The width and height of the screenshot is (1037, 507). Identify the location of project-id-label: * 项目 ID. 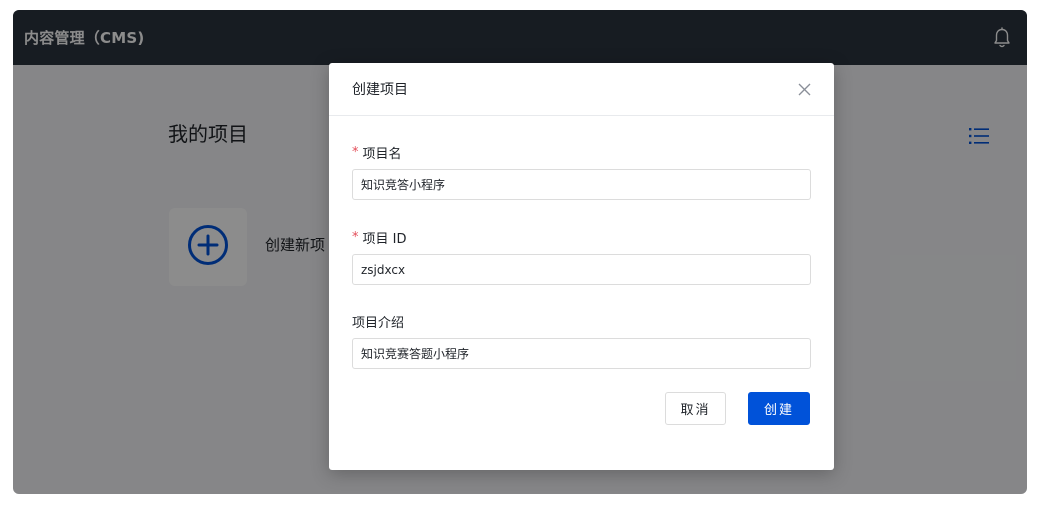
(581, 237).